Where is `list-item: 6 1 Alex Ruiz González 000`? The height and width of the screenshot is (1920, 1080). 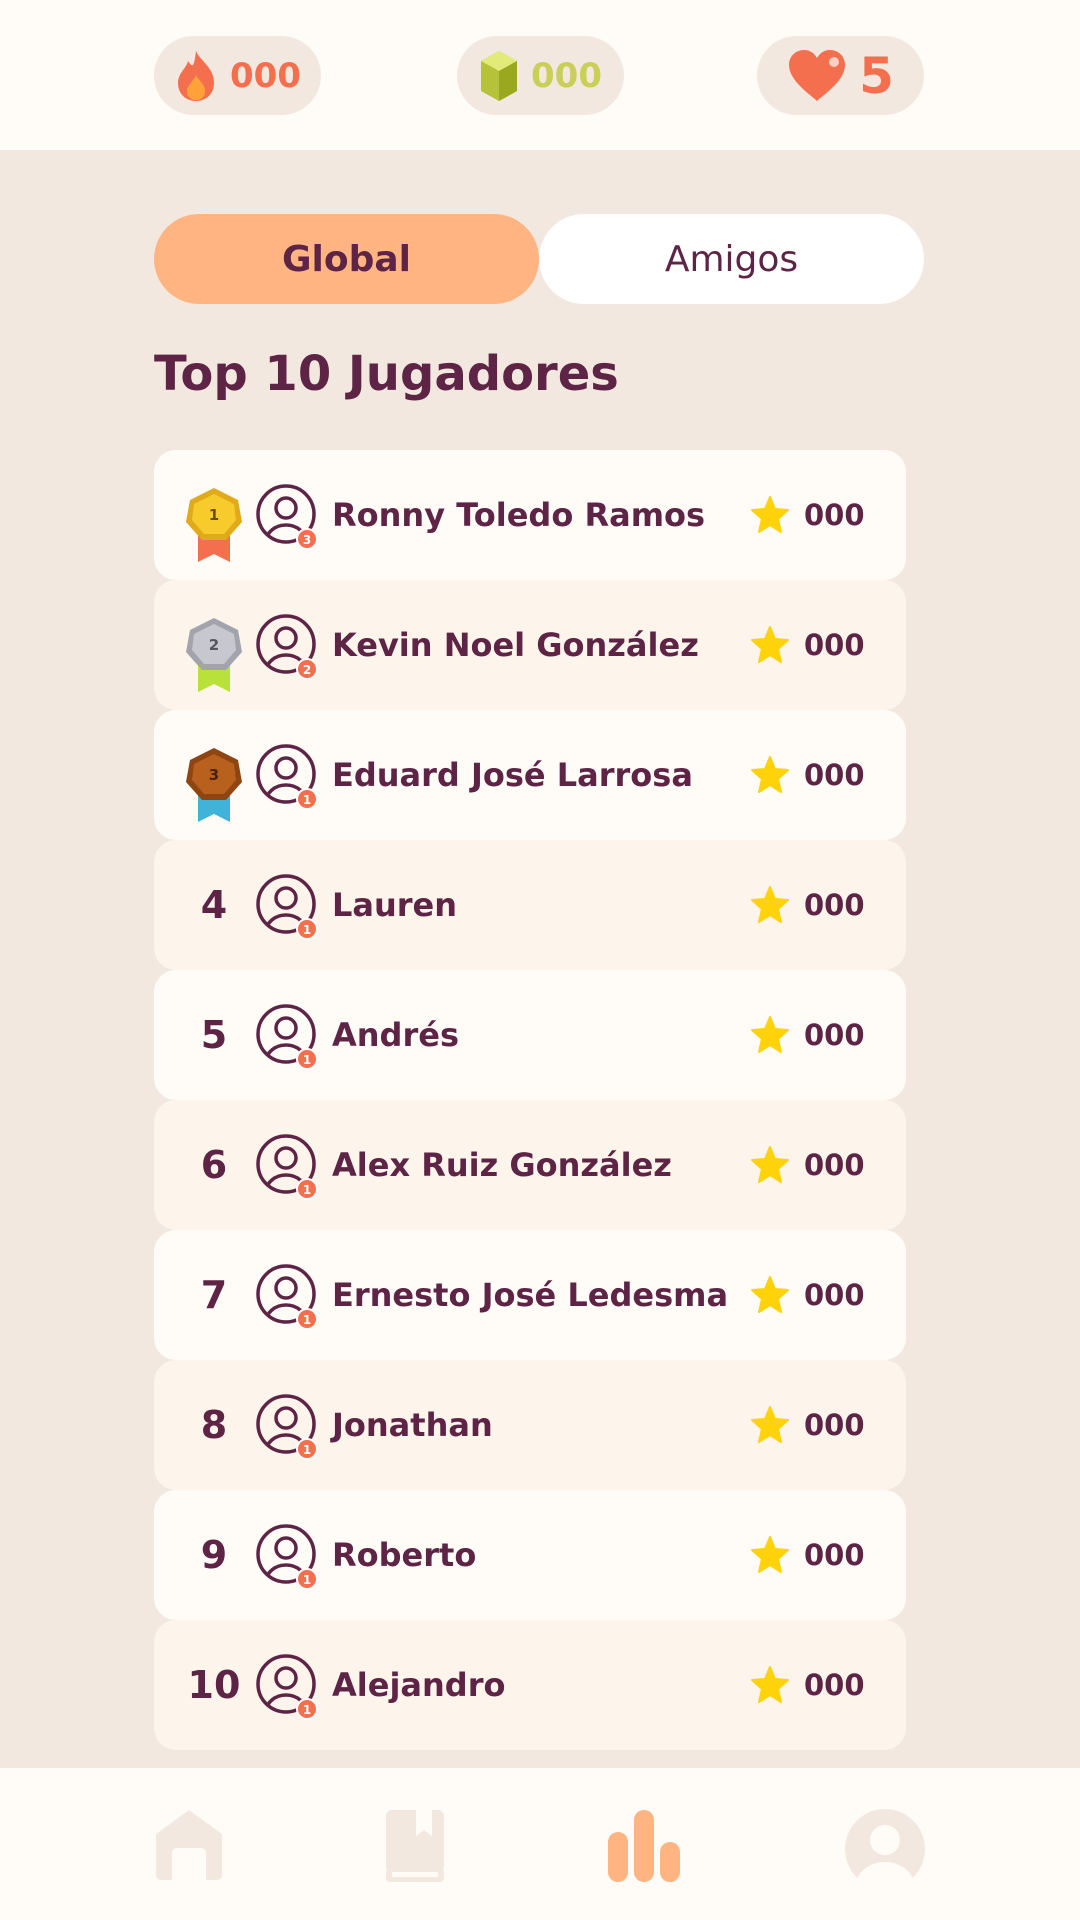 list-item: 6 1 Alex Ruiz González 000 is located at coordinates (530, 1165).